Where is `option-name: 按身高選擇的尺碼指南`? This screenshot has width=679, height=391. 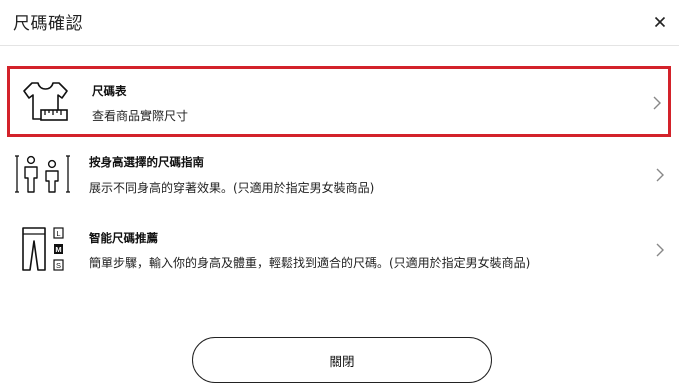
option-name: 按身高選擇的尺碼指南 is located at coordinates (146, 162).